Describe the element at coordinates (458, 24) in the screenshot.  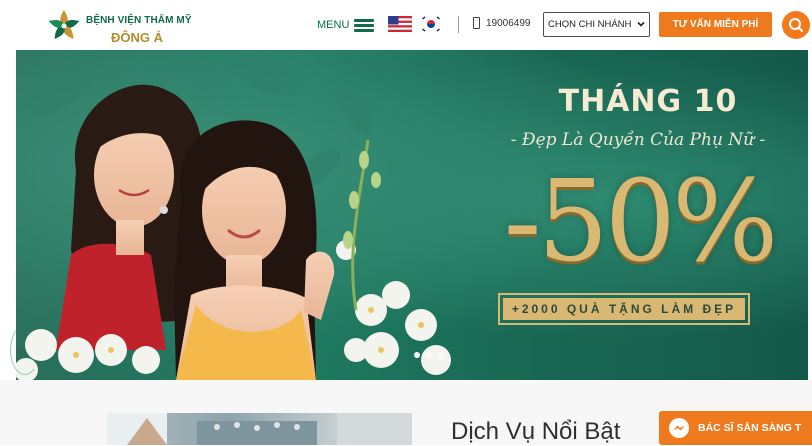
I see `header-divider` at that location.